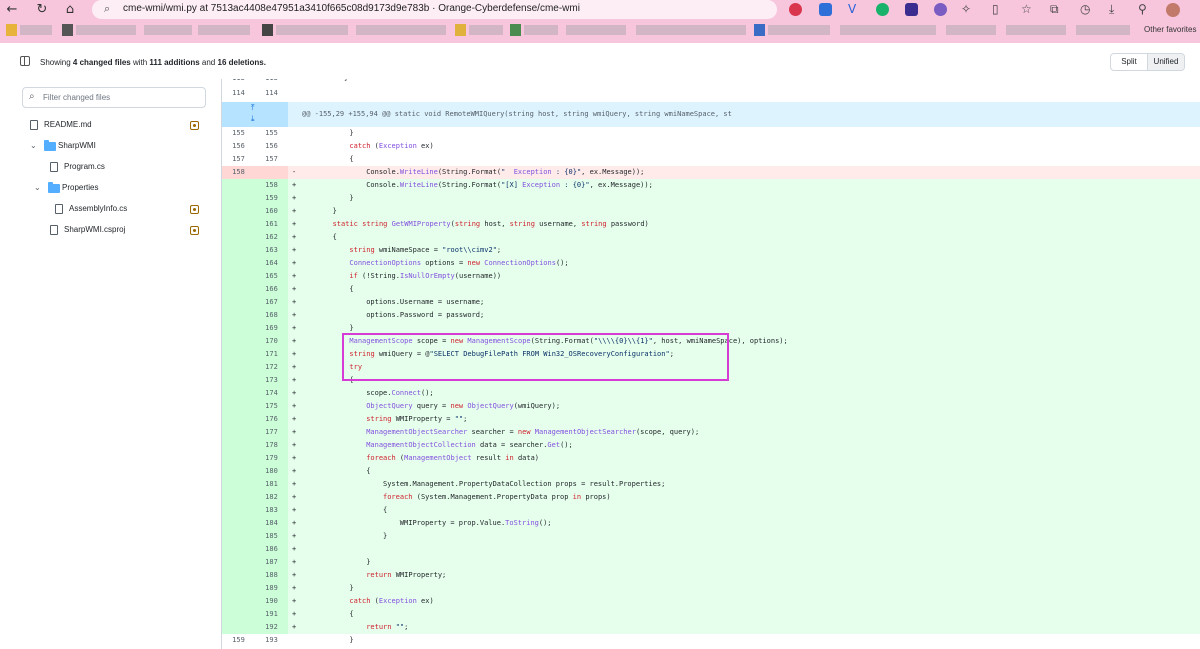  What do you see at coordinates (271, 419) in the screenshot?
I see `new-line-number: 176` at bounding box center [271, 419].